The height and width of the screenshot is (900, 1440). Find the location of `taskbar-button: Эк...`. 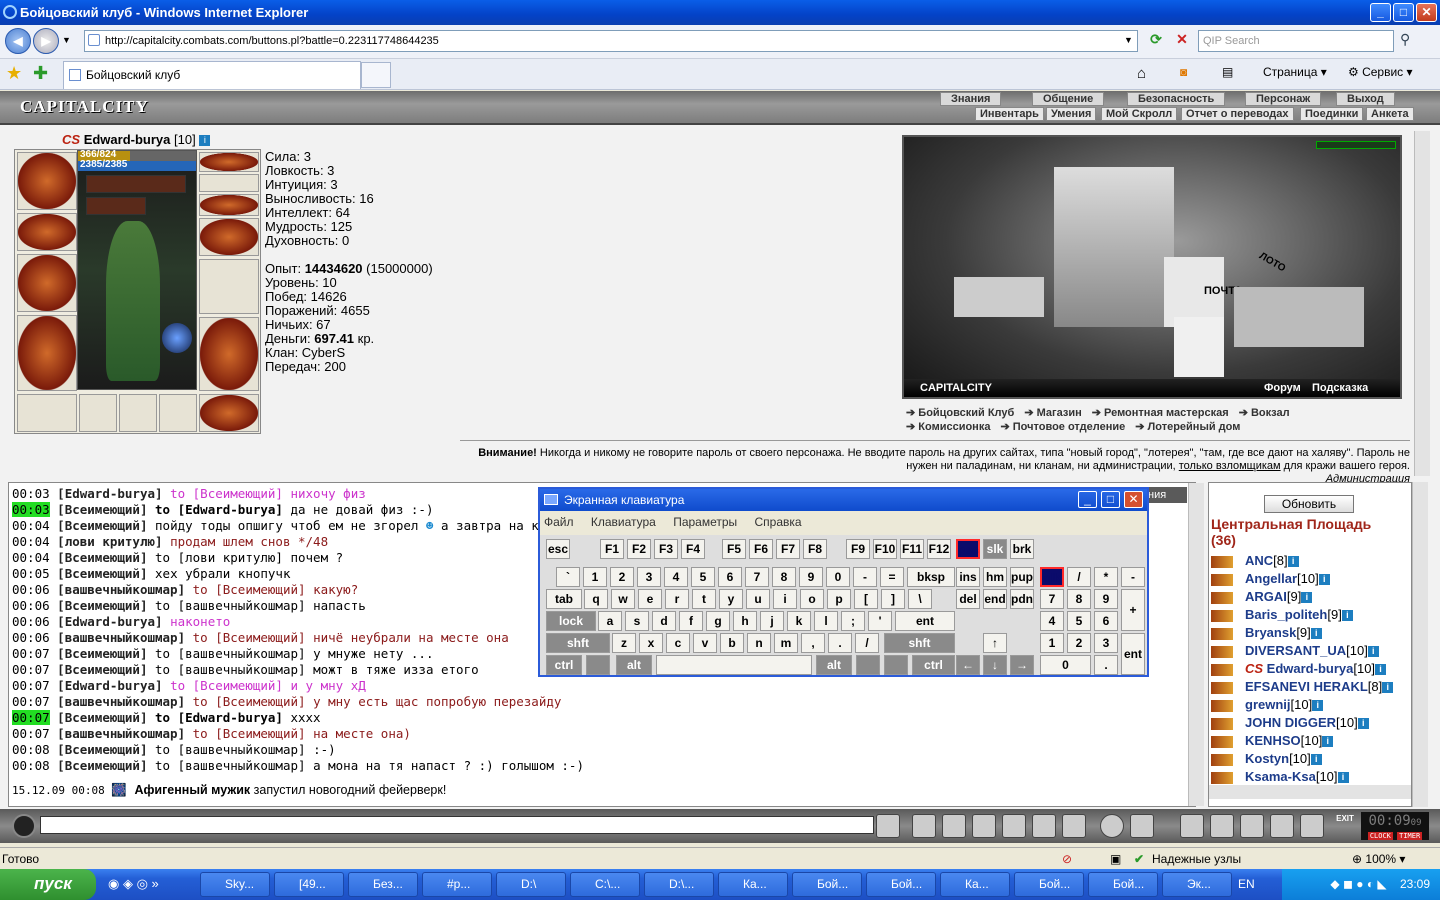

taskbar-button: Эк... is located at coordinates (1197, 884).